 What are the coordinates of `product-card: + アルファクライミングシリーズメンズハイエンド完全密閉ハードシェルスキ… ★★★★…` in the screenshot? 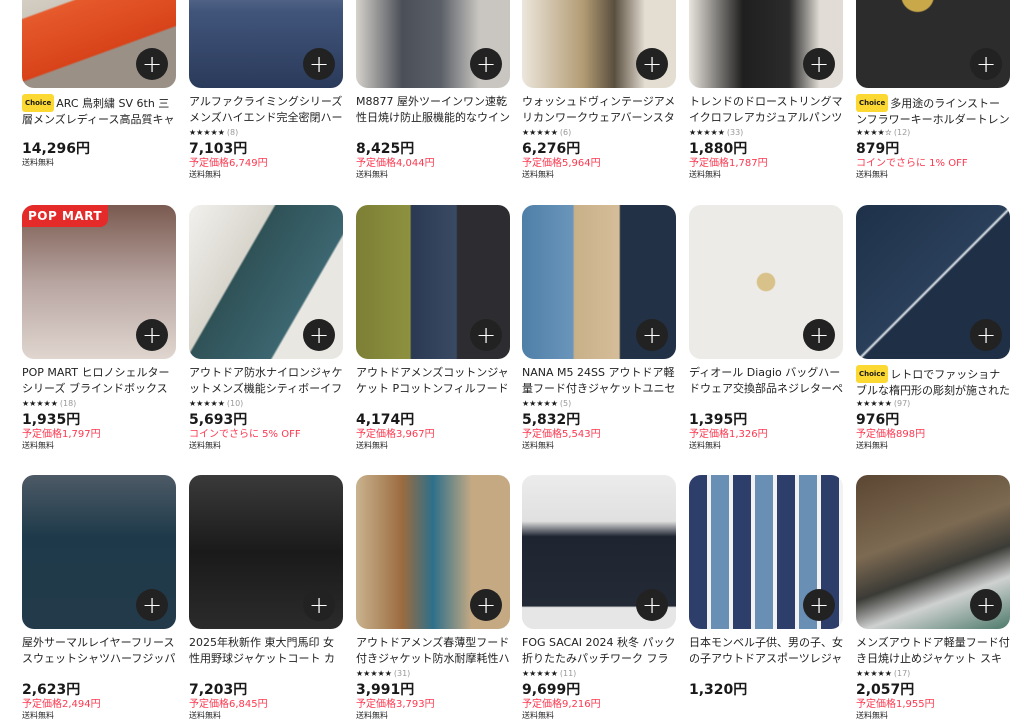 It's located at (266, 90).